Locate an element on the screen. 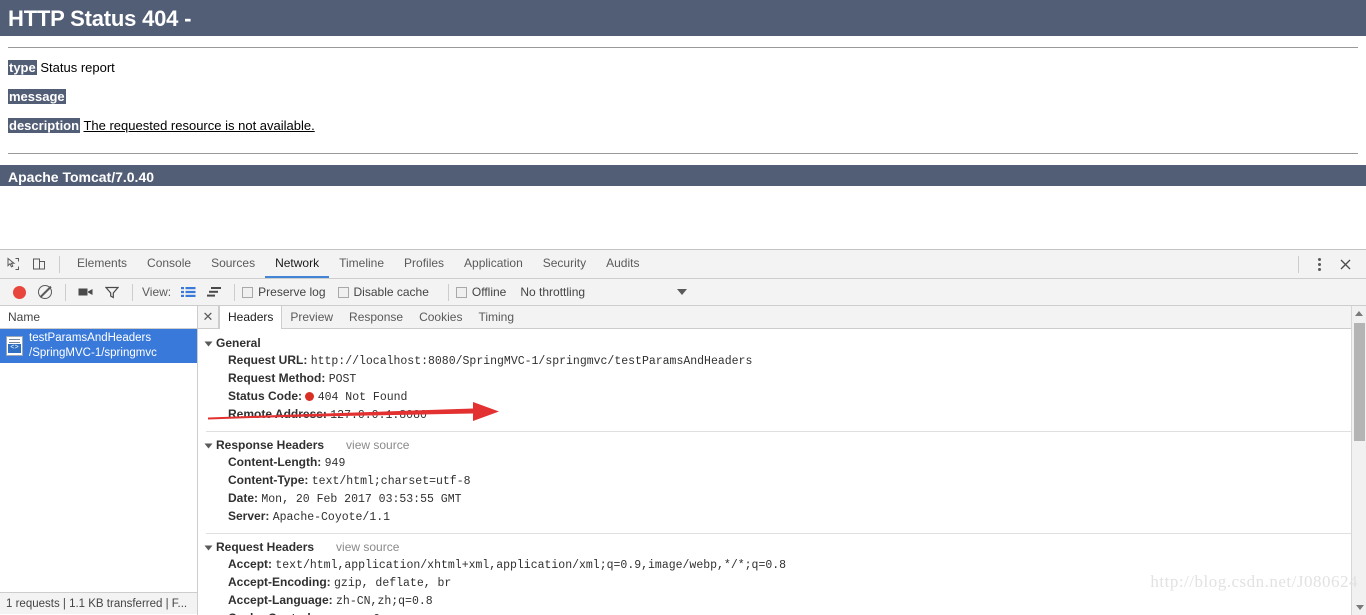  key-request-method: Request Method: is located at coordinates (276, 378).